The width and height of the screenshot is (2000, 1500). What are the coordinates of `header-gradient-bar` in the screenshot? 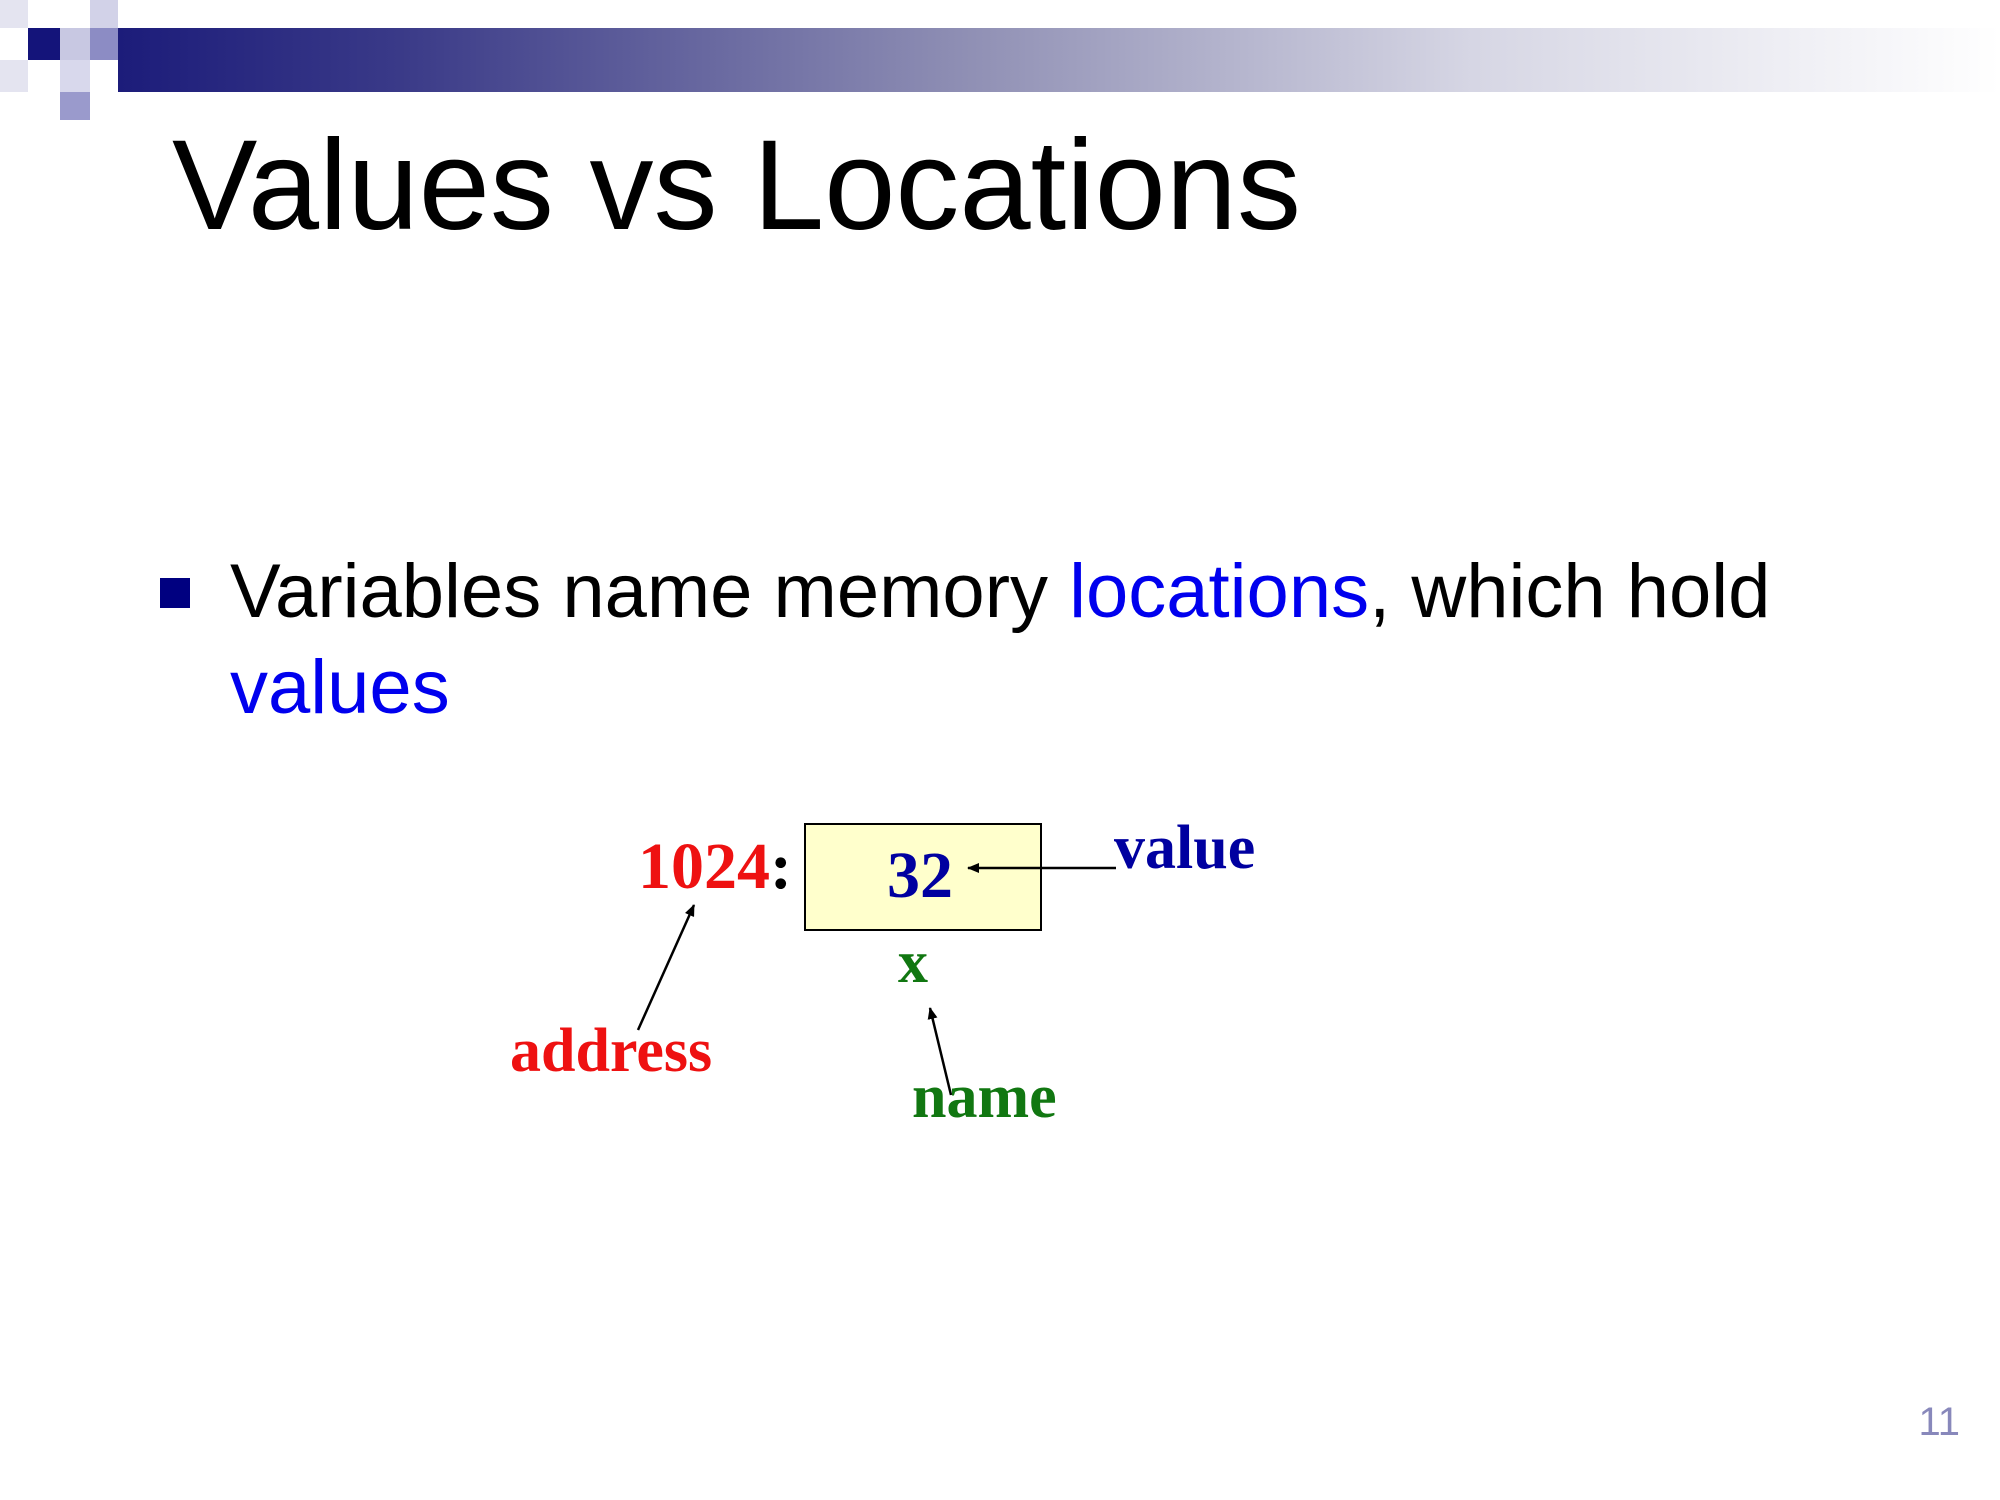 It's located at (1059, 60).